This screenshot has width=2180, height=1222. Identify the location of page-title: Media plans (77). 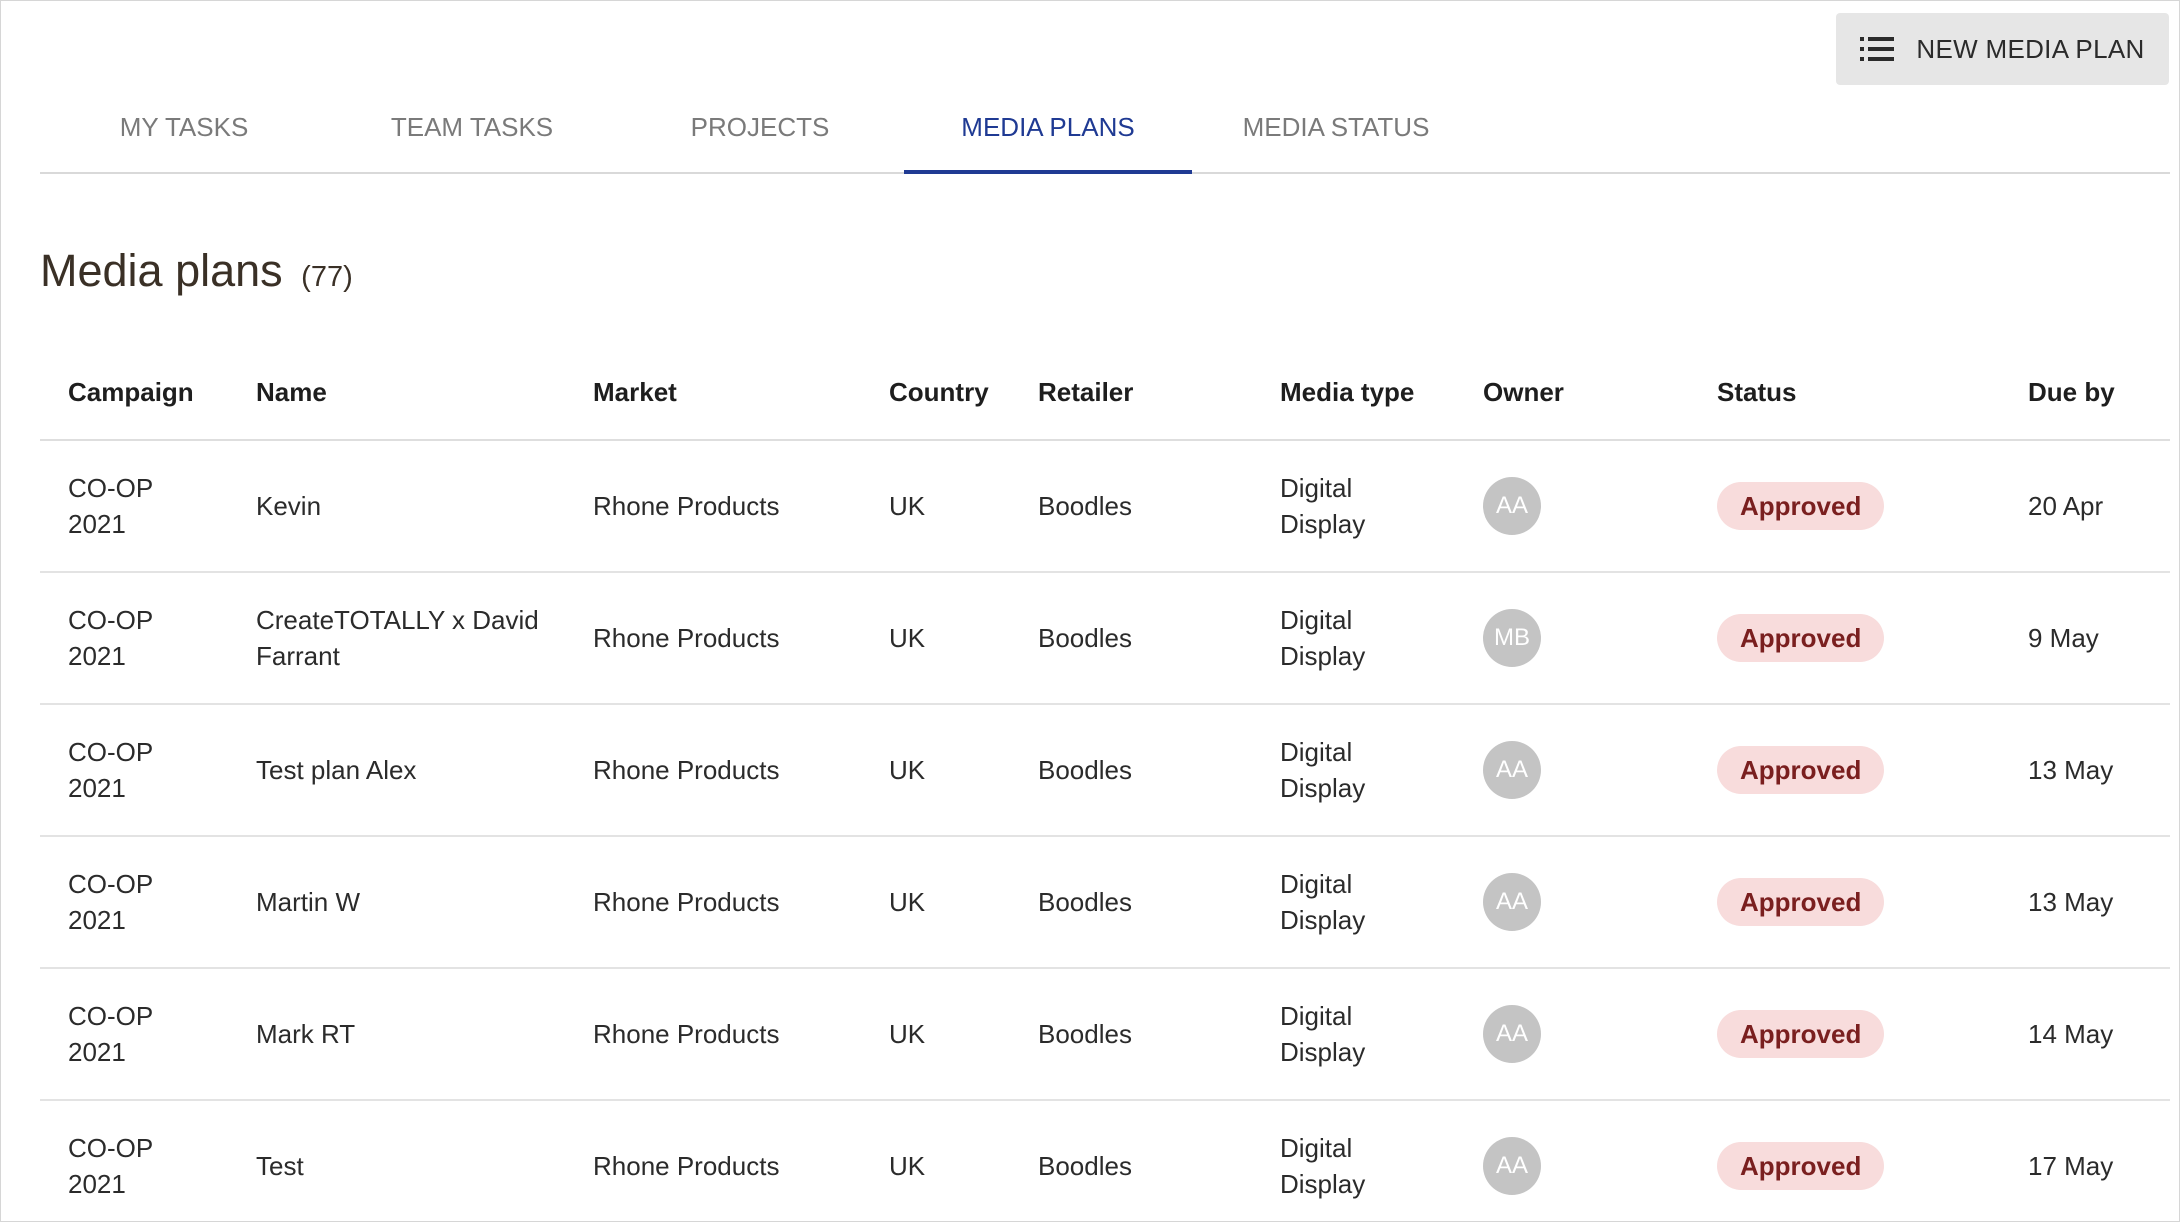
(196, 271).